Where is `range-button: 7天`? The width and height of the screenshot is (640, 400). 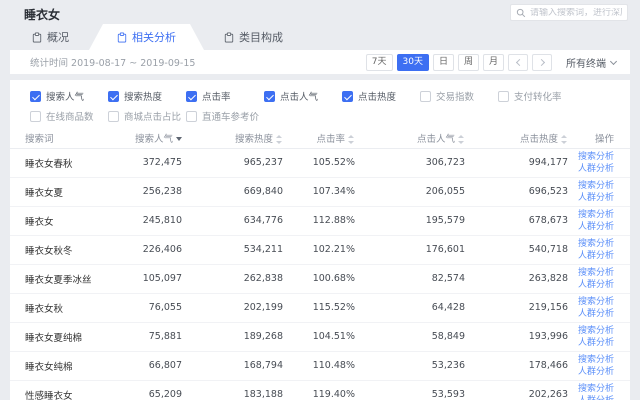
range-button: 7天 is located at coordinates (379, 62).